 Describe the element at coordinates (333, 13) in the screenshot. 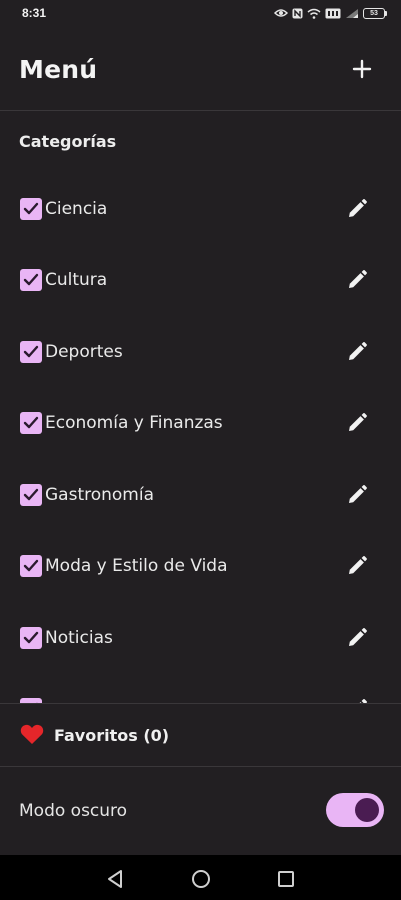

I see `wifi-6-badge-icon` at that location.